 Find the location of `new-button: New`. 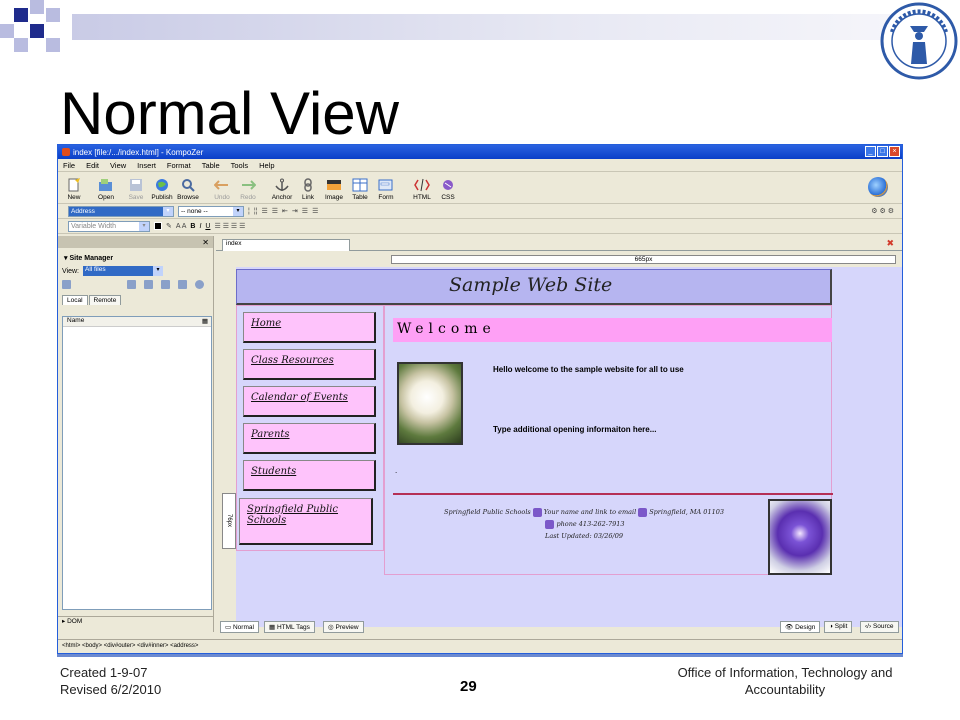

new-button: New is located at coordinates (74, 189).